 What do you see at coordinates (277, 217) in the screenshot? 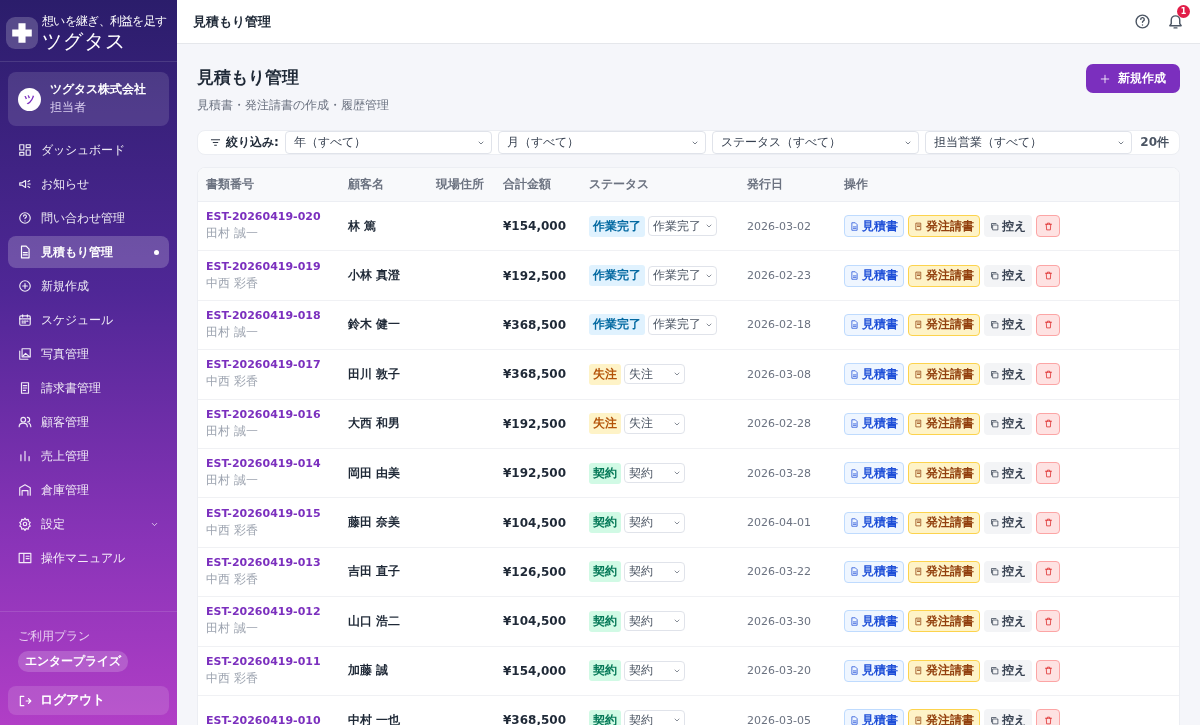
I see `document-link: EST-20260419-020` at bounding box center [277, 217].